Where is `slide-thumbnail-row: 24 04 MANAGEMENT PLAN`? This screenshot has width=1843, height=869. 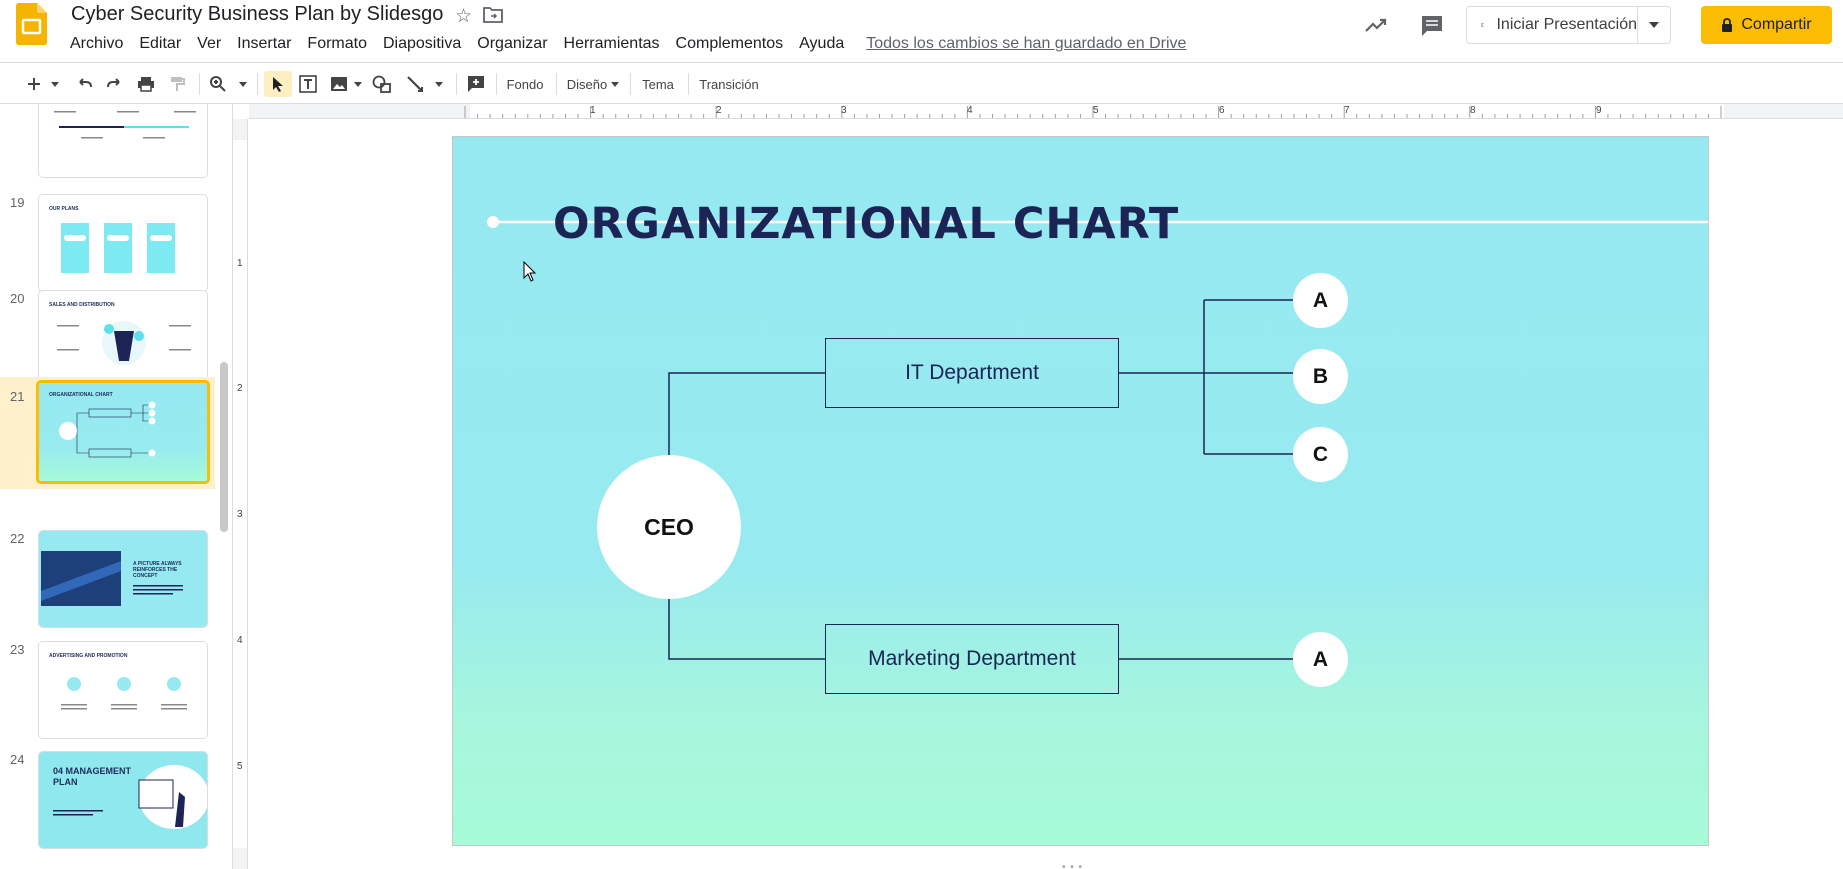
slide-thumbnail-row: 24 04 MANAGEMENT PLAN is located at coordinates (107, 803).